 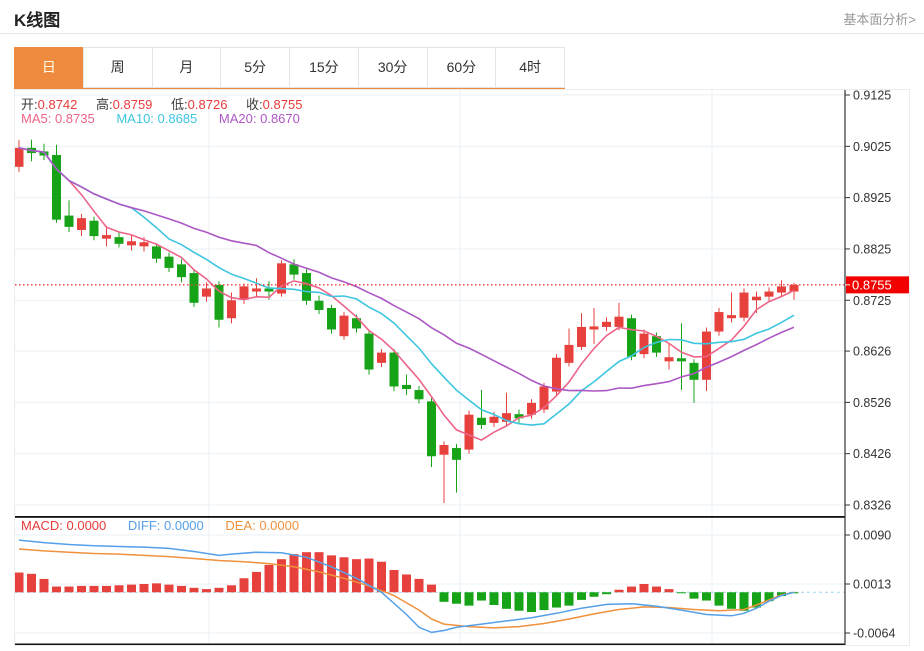 I want to click on tab-15min: 15分, so click(x=324, y=67).